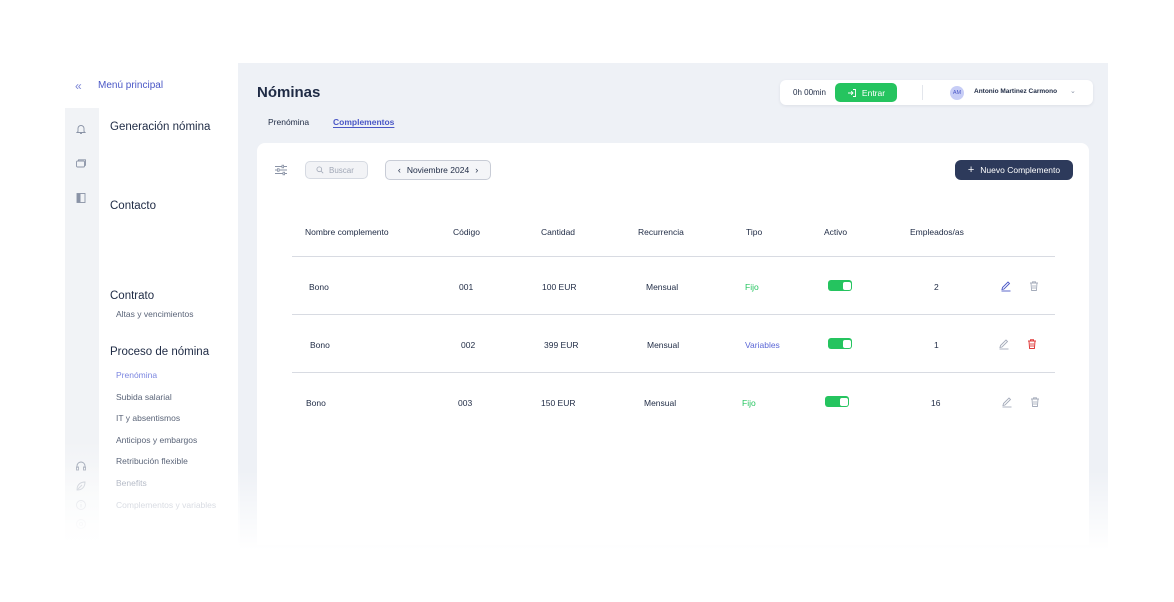 The height and width of the screenshot is (602, 1174). What do you see at coordinates (662, 287) in the screenshot?
I see `row1-recurrencia: Mensual` at bounding box center [662, 287].